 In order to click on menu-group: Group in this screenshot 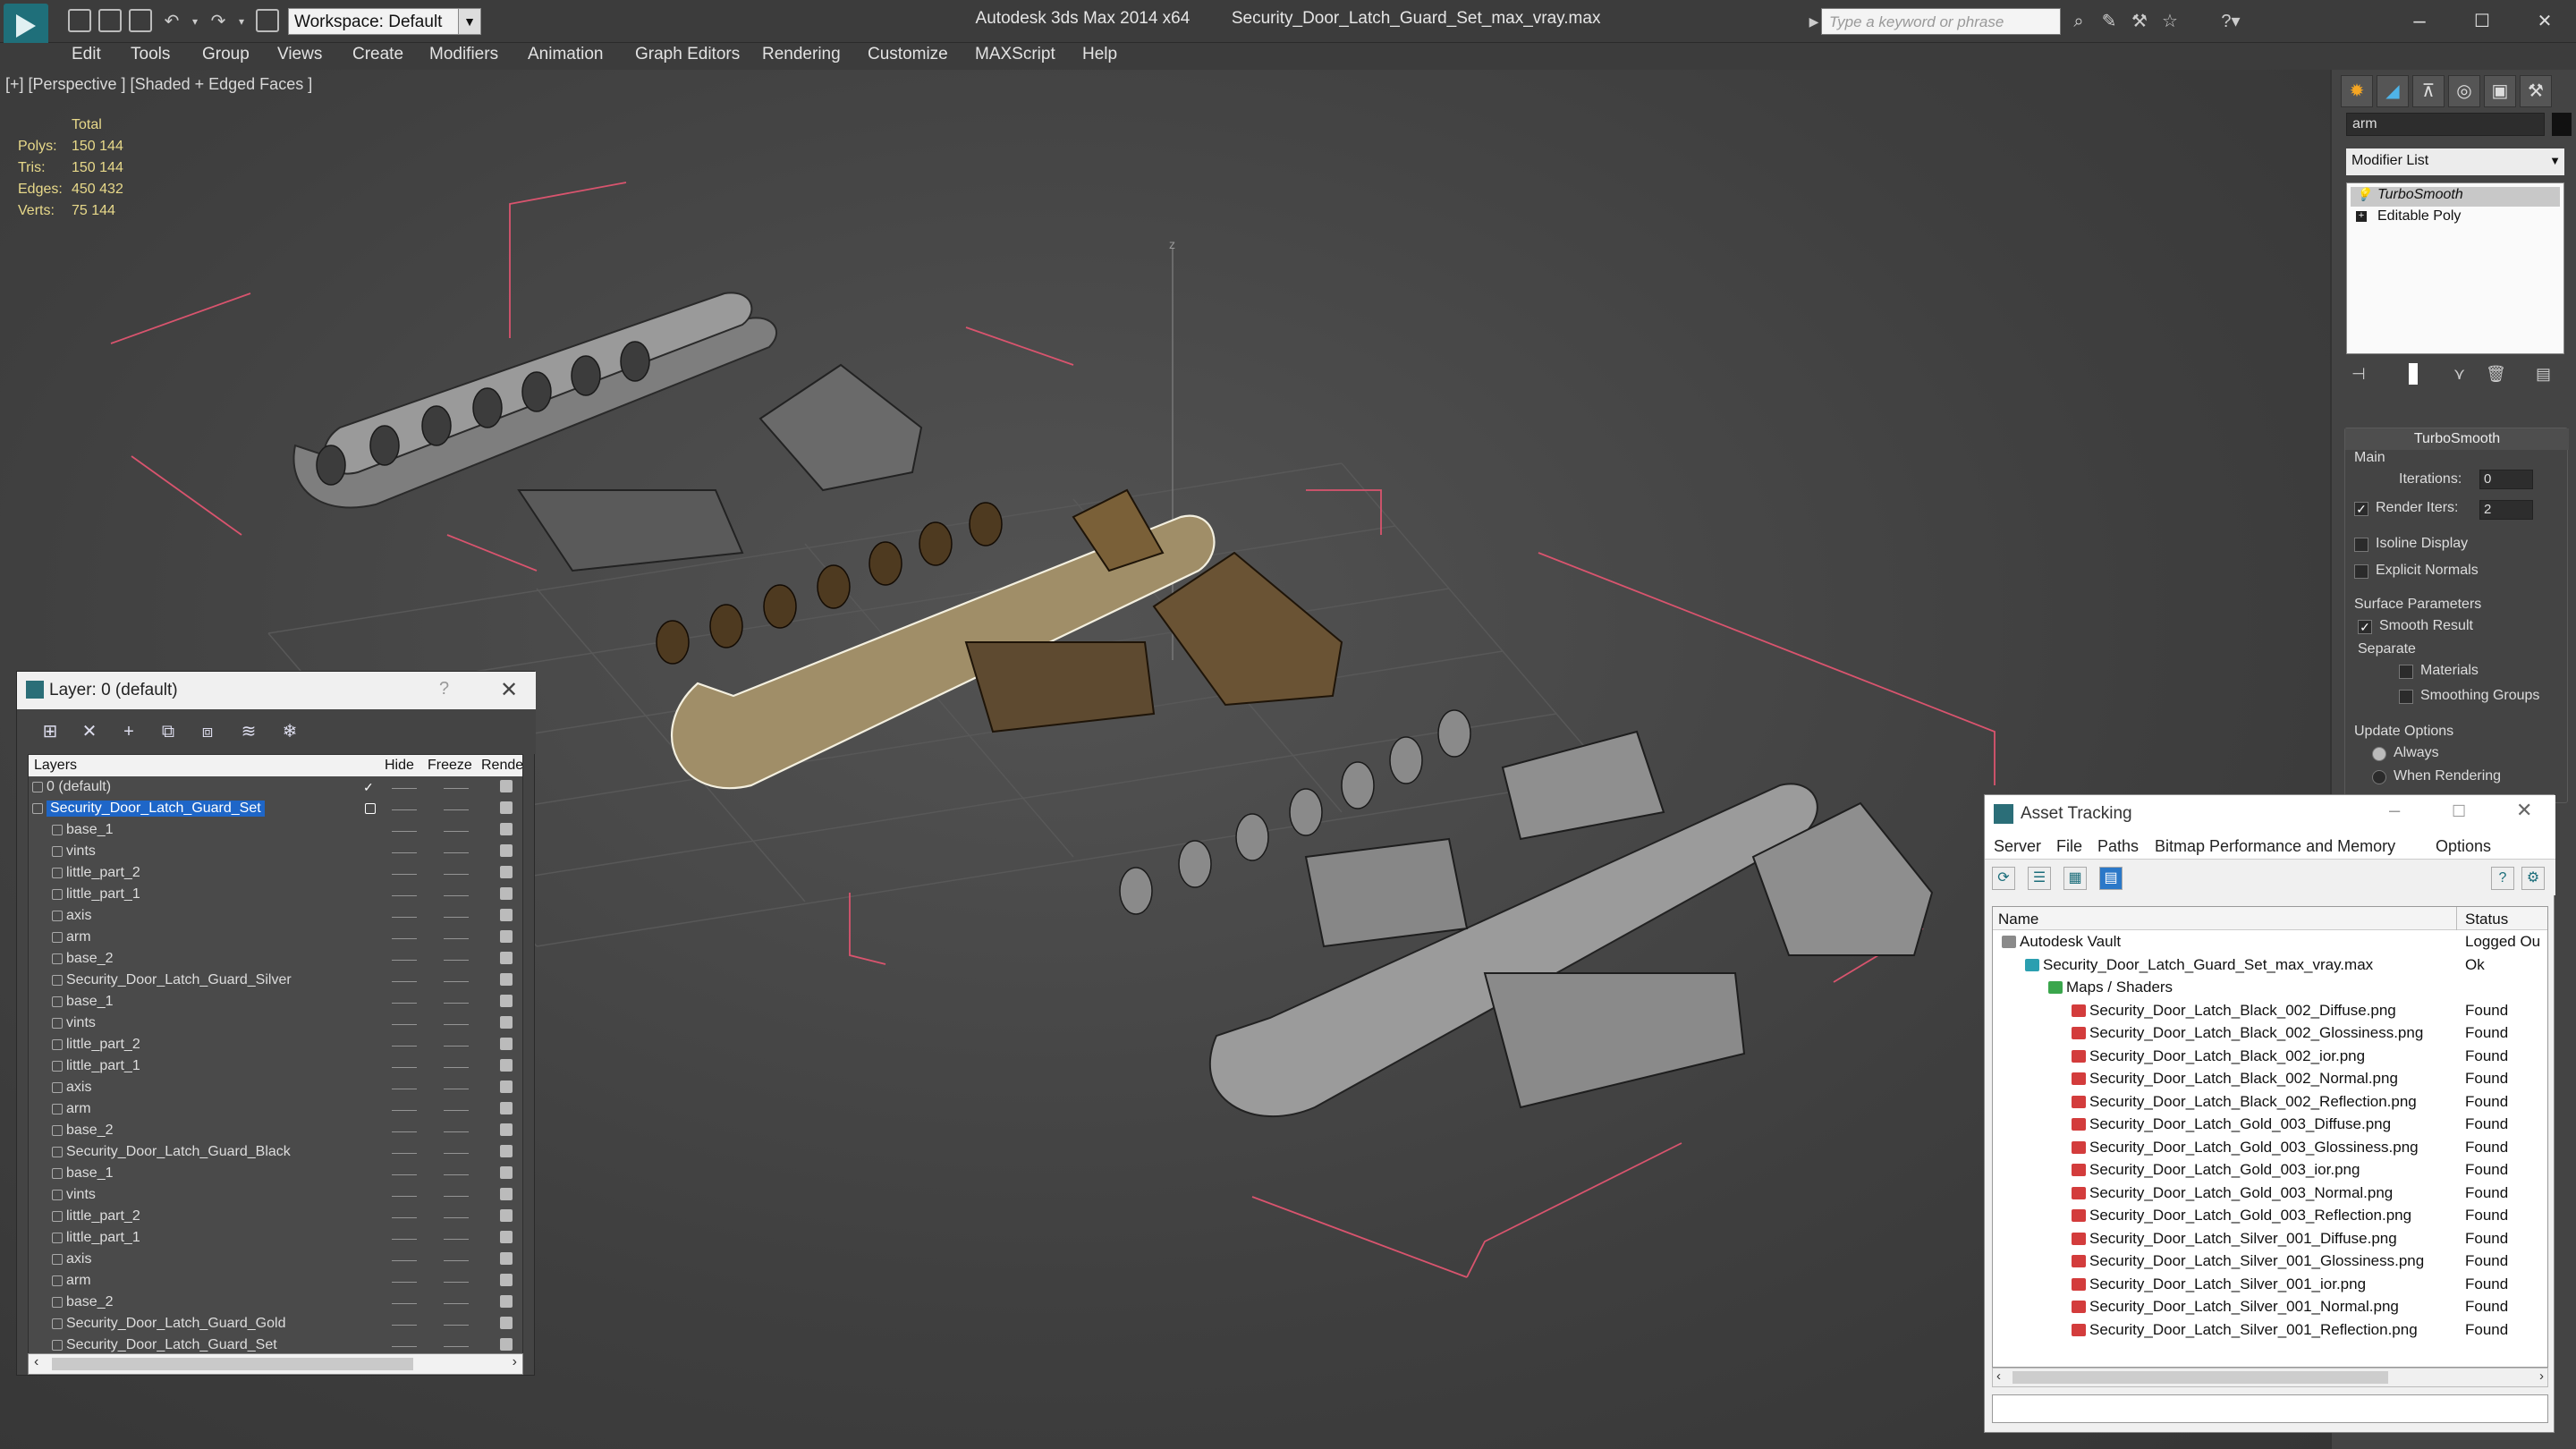, I will do `click(226, 54)`.